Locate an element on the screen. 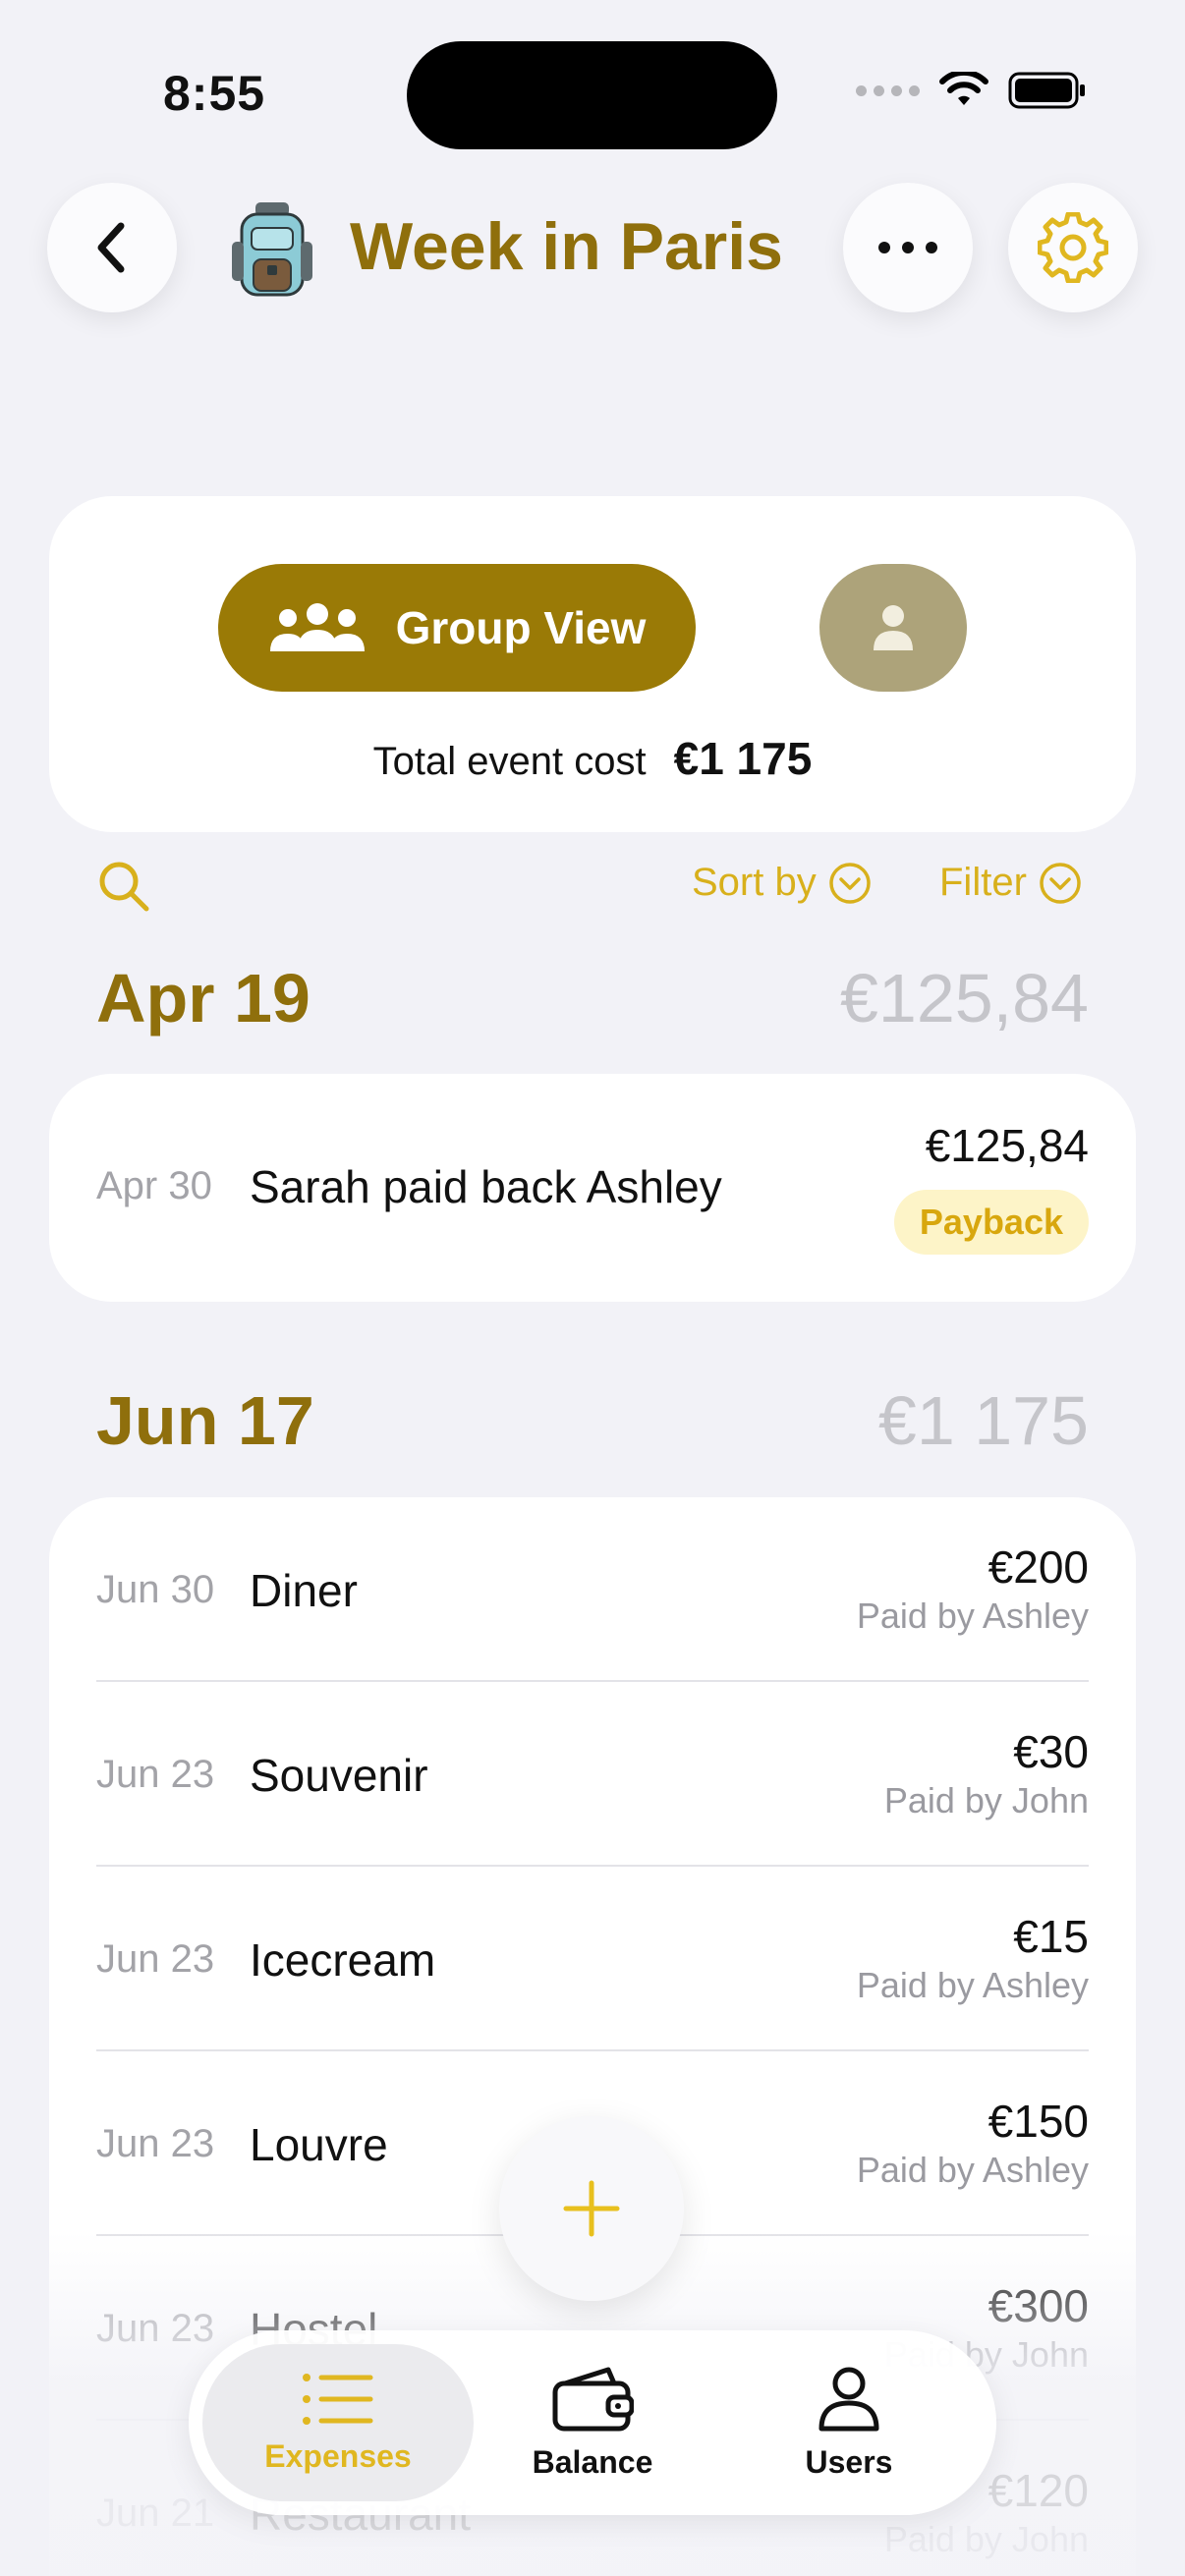 The height and width of the screenshot is (2576, 1185). section-date: Apr 19 is located at coordinates (203, 998).